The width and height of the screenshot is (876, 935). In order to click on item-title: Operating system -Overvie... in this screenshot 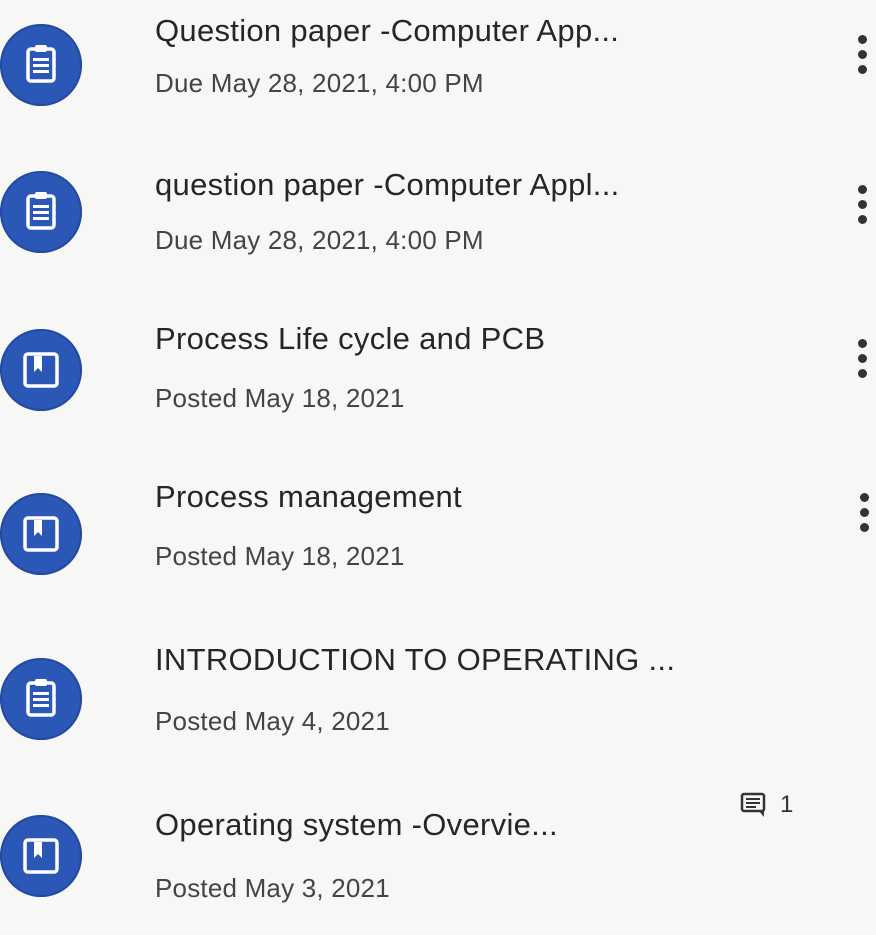, I will do `click(356, 824)`.